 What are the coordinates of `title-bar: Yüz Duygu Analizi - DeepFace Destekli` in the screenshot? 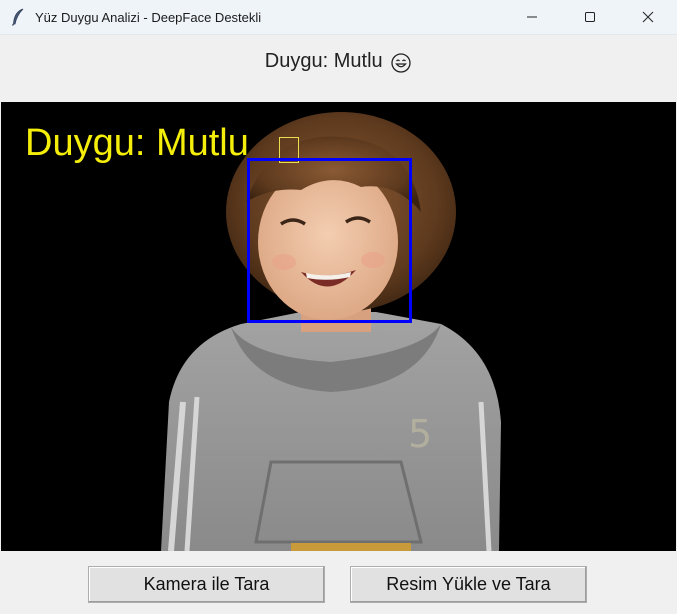 It's located at (338, 17).